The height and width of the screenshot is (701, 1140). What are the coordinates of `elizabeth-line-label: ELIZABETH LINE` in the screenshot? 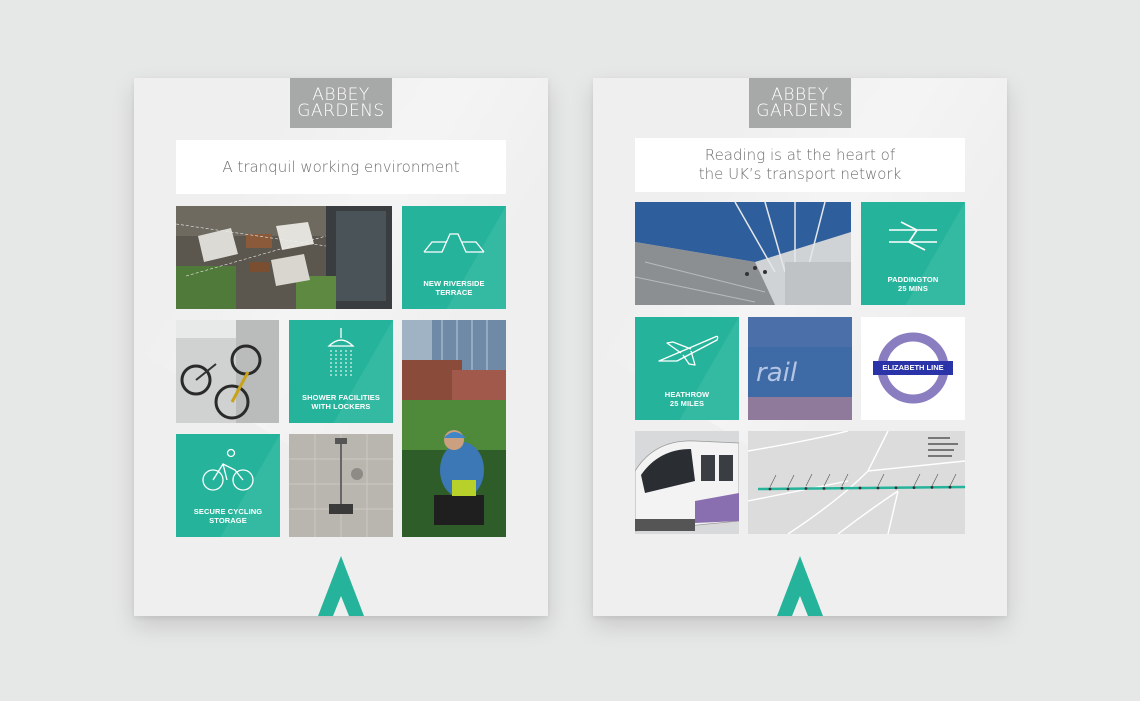 It's located at (913, 367).